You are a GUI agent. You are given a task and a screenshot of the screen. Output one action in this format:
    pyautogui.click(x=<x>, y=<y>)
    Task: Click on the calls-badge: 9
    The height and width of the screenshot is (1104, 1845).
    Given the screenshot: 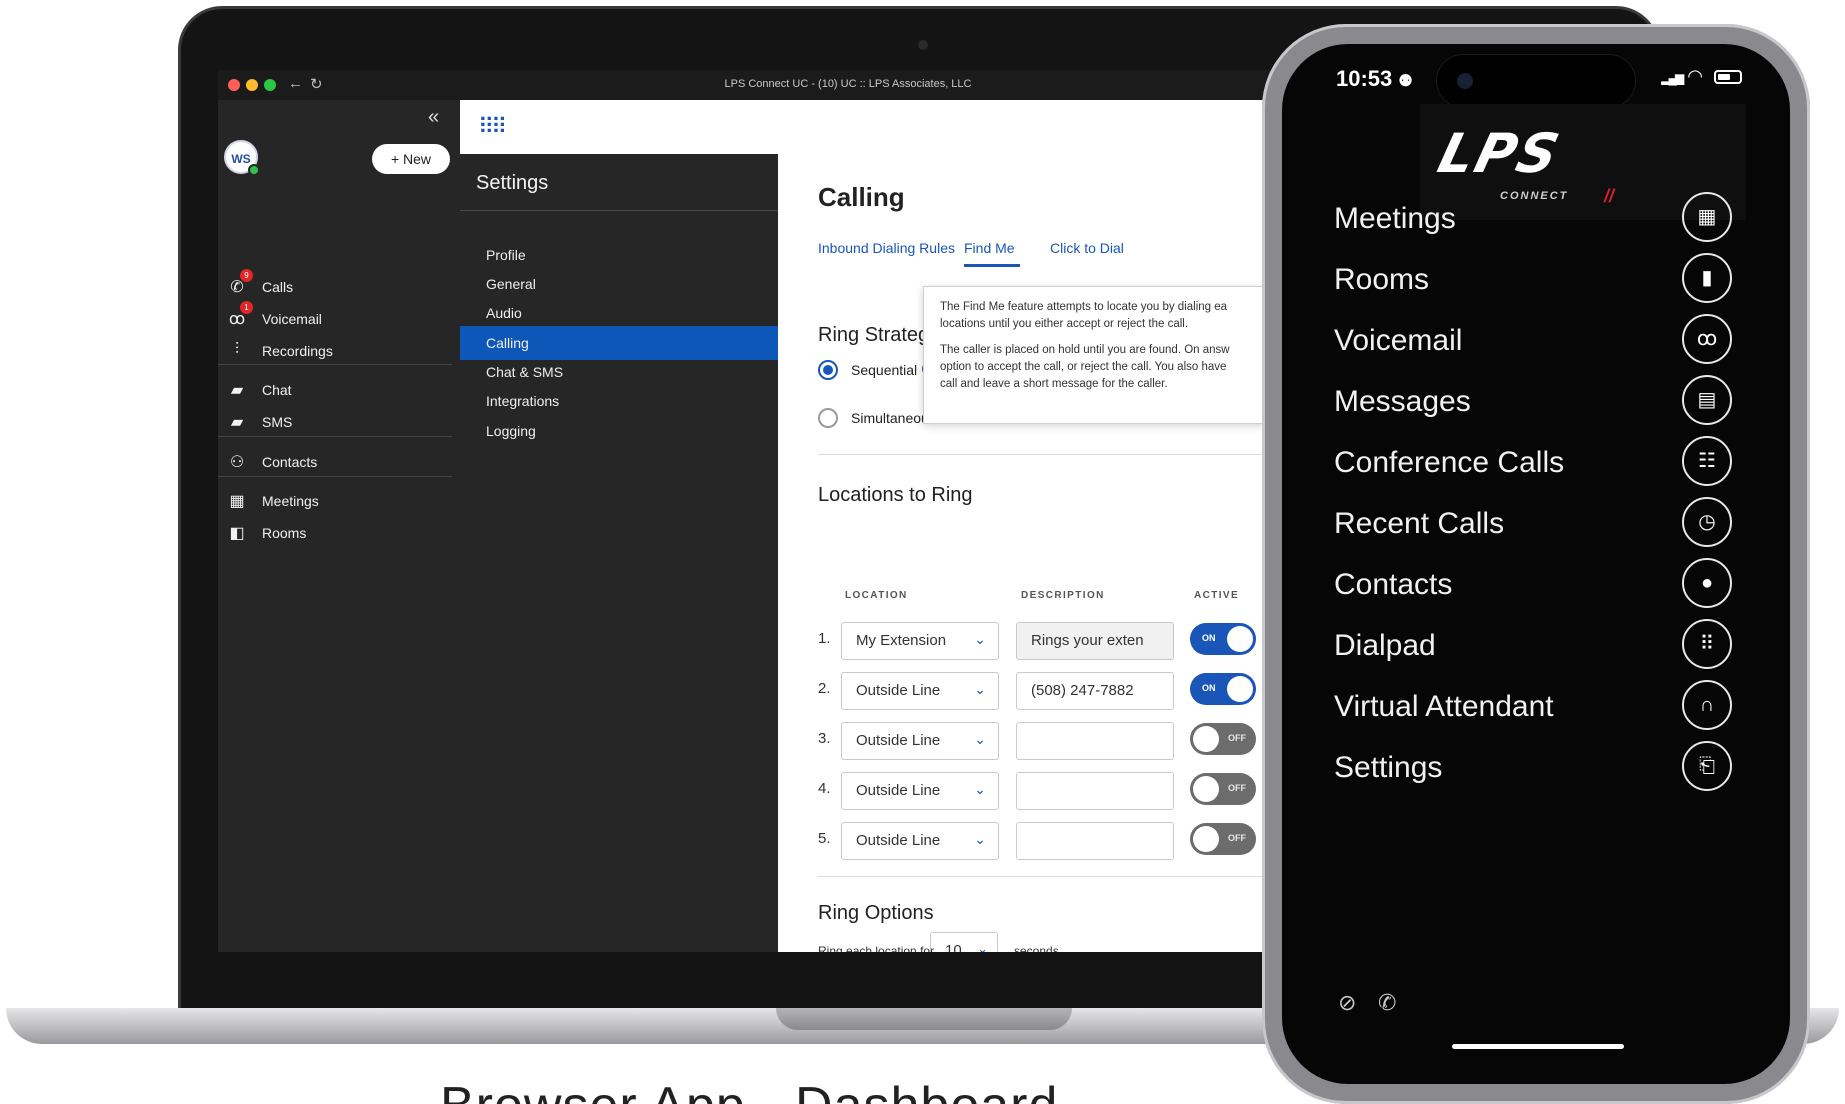 What is the action you would take?
    pyautogui.click(x=246, y=275)
    